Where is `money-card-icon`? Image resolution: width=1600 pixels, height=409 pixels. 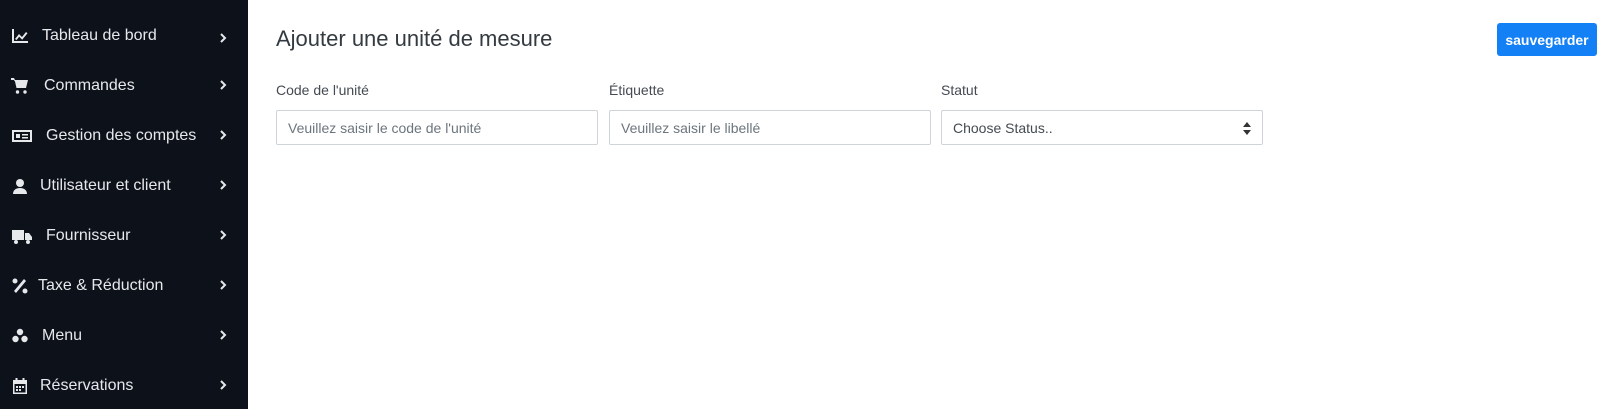 money-card-icon is located at coordinates (22, 136).